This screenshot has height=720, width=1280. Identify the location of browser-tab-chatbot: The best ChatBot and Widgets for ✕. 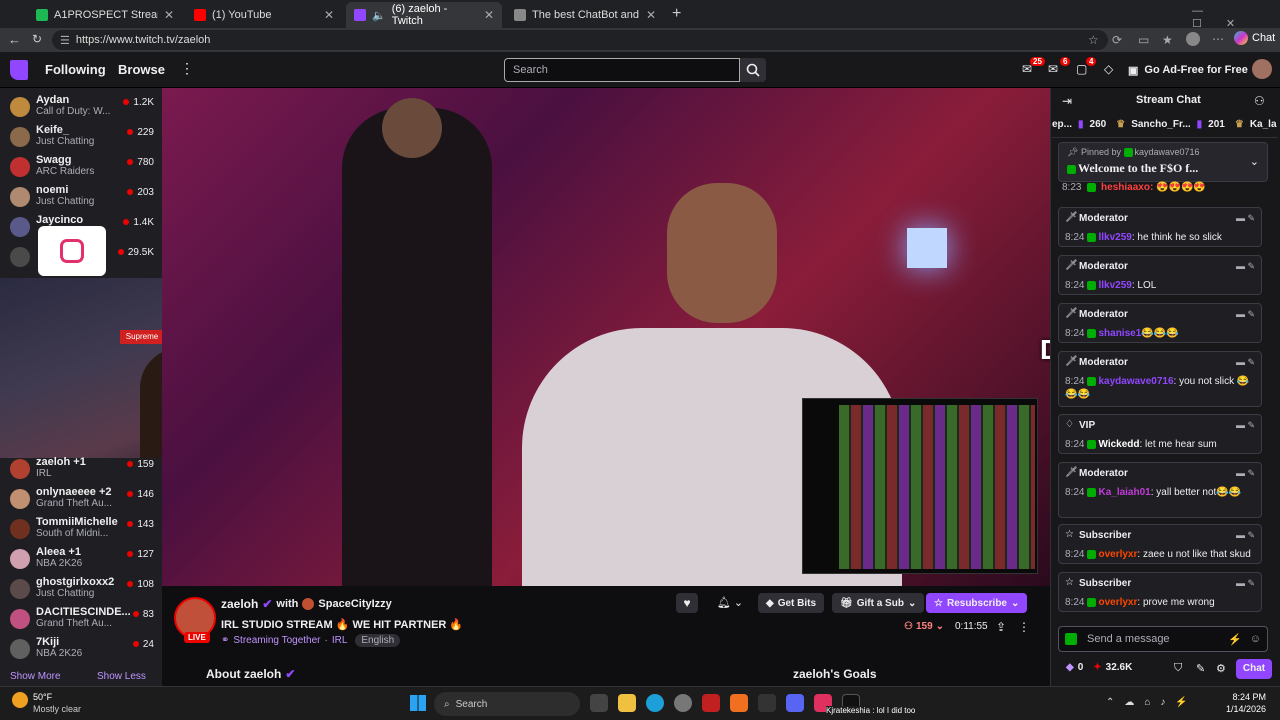
(585, 15).